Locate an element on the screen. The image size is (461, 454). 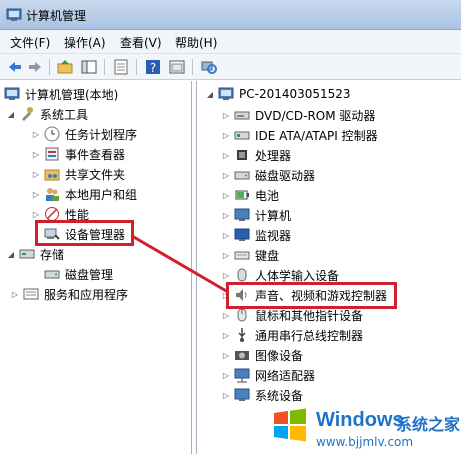
menu-file: 文件(F) is located at coordinates (30, 42).